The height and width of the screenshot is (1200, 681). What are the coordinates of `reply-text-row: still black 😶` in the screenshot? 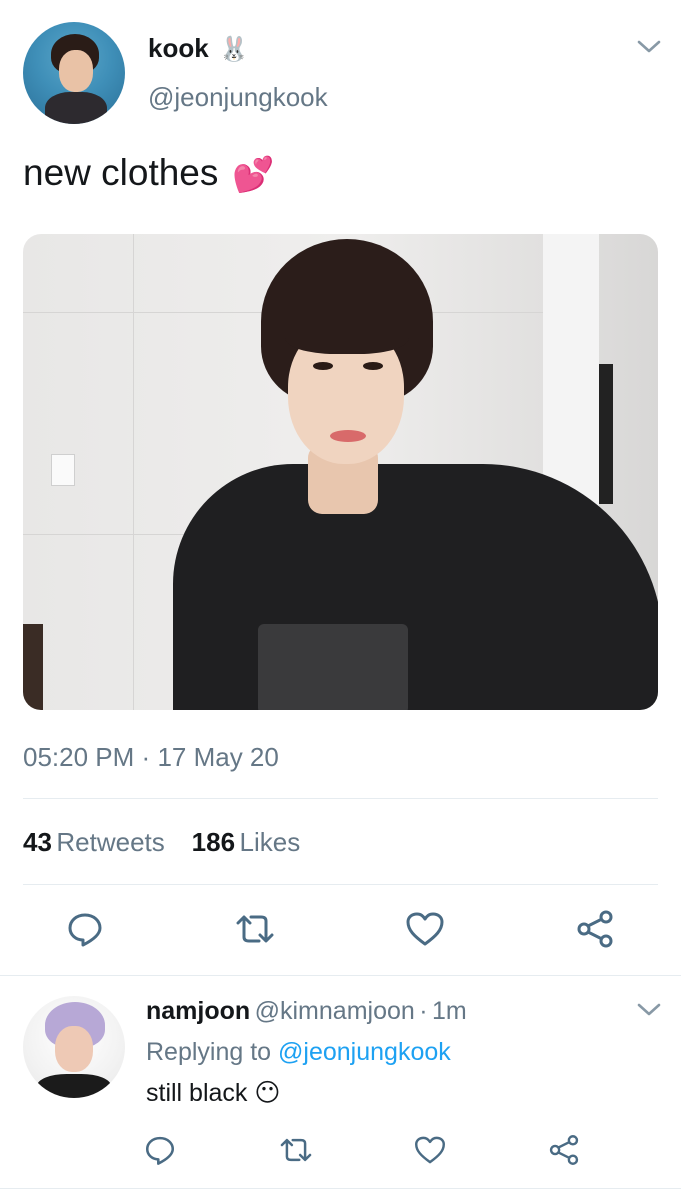 It's located at (213, 1093).